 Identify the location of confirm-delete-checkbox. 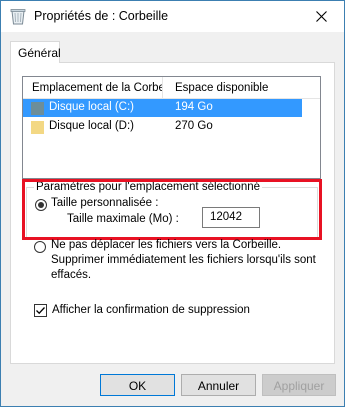
(40, 310).